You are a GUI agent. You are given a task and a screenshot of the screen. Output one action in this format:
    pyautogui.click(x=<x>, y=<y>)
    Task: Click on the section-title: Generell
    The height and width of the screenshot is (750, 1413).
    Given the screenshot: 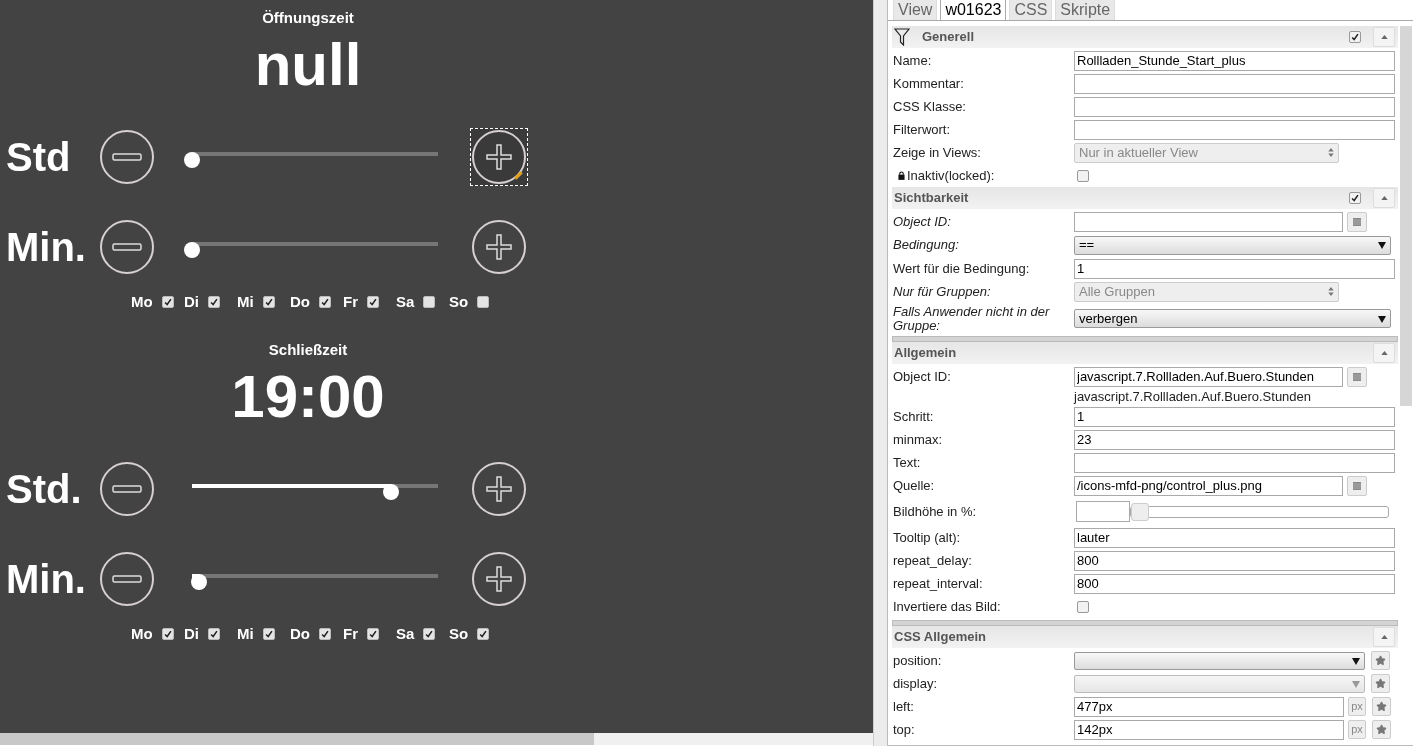 What is the action you would take?
    pyautogui.click(x=949, y=37)
    